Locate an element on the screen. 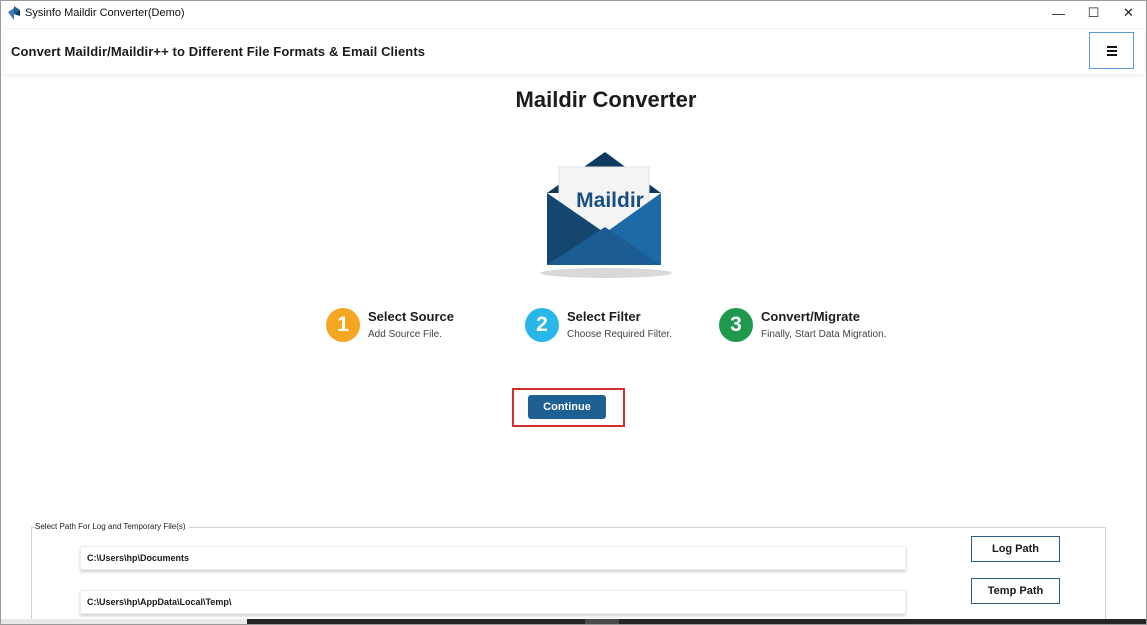 The height and width of the screenshot is (625, 1147). taskbar-search-area is located at coordinates (124, 621).